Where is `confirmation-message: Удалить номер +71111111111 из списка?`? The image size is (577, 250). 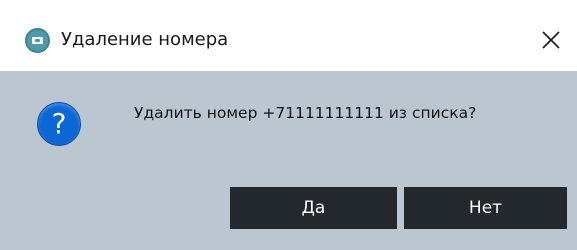
confirmation-message: Удалить номер +71111111111 из списка? is located at coordinates (305, 113).